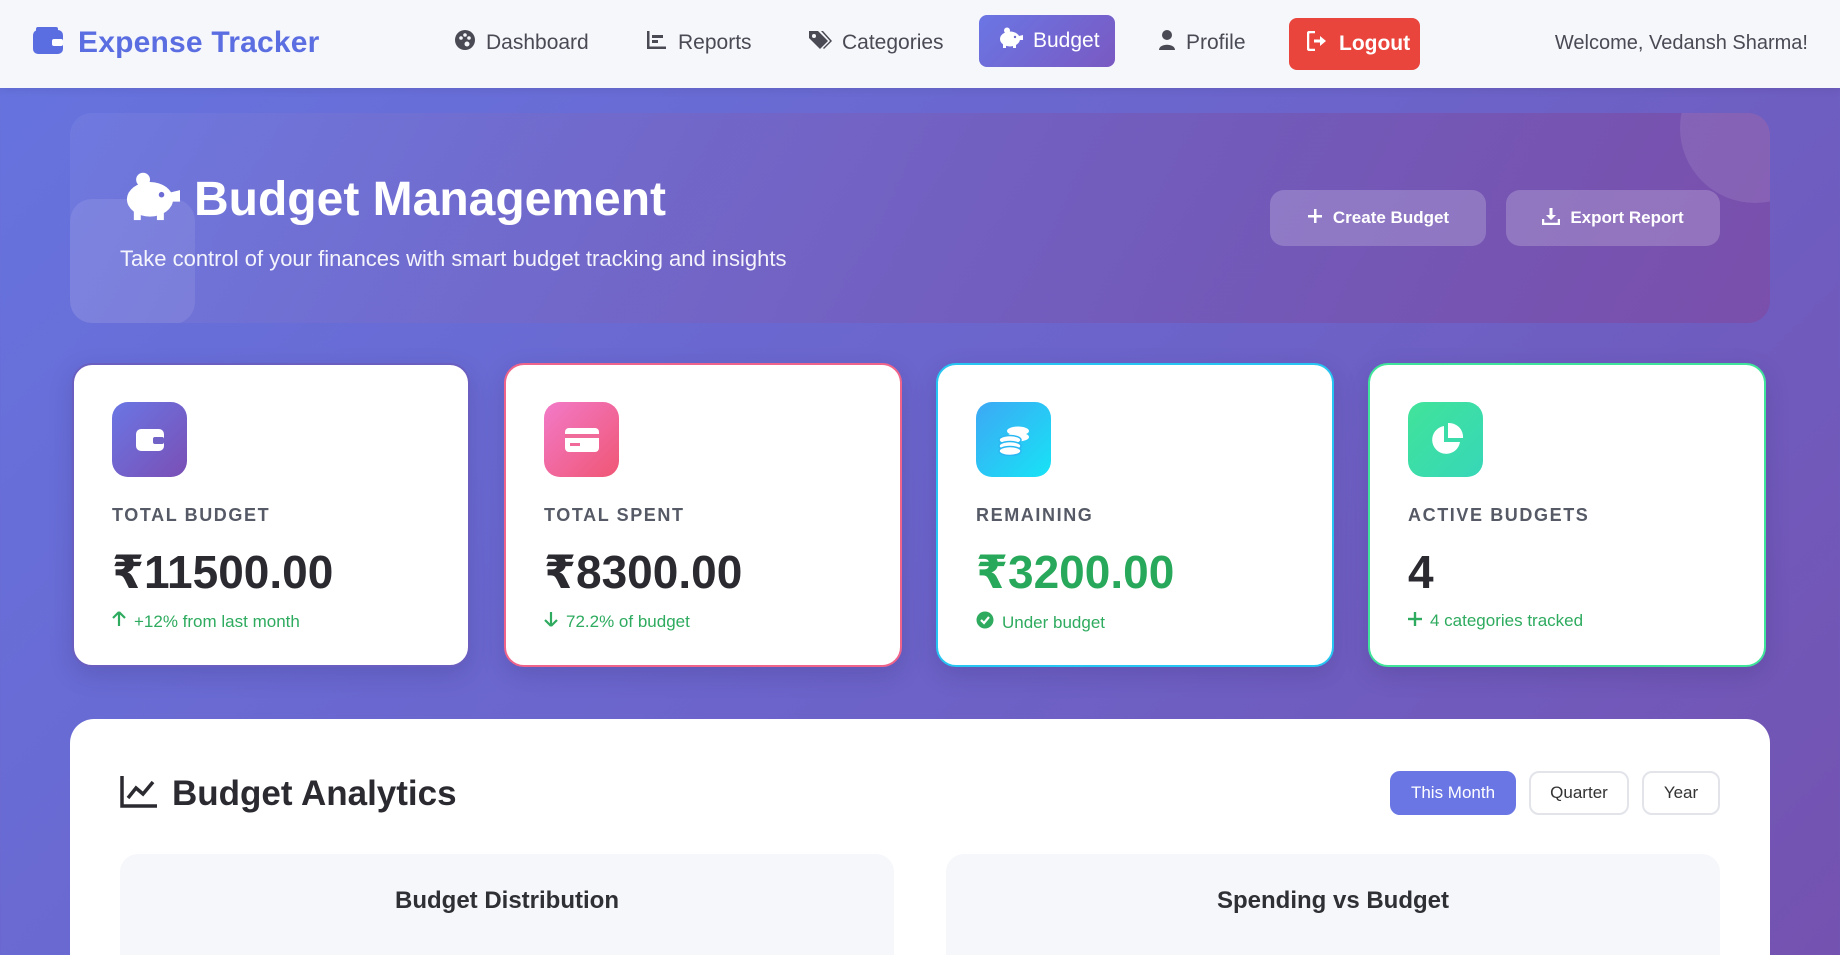 This screenshot has height=955, width=1840. I want to click on download-icon, so click(1551, 218).